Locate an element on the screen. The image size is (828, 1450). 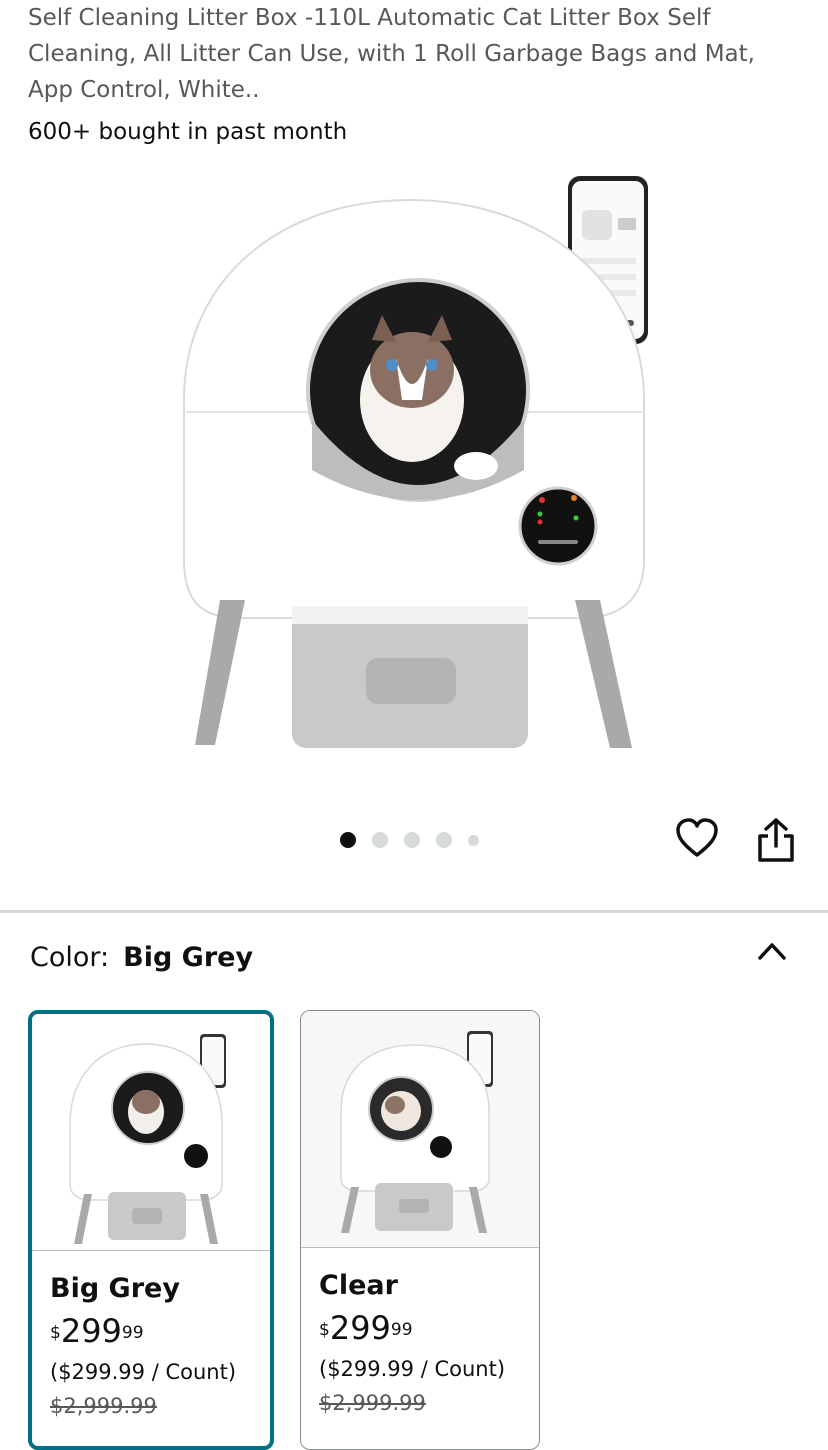
image-carousel-indicators is located at coordinates (409, 840).